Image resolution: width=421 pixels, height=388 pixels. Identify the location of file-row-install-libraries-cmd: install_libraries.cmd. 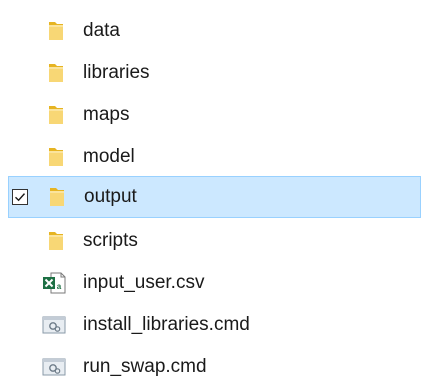
(210, 325).